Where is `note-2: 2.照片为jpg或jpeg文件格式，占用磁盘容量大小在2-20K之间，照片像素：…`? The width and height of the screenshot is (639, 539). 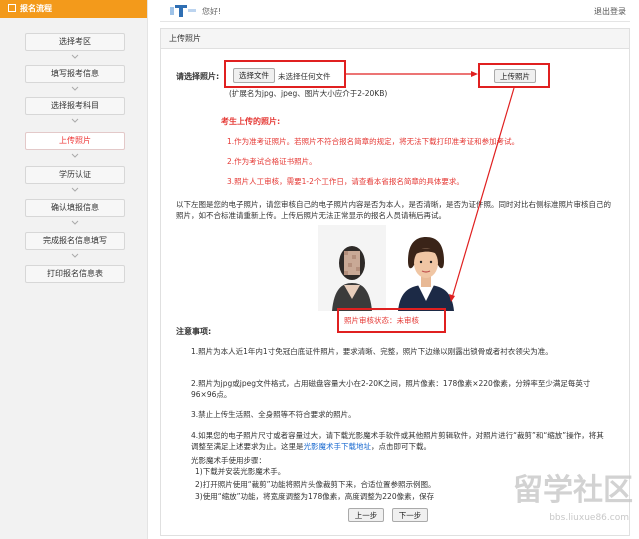 note-2: 2.照片为jpg或jpeg文件格式，占用磁盘容量大小在2-20K之间，照片像素：… is located at coordinates (391, 389).